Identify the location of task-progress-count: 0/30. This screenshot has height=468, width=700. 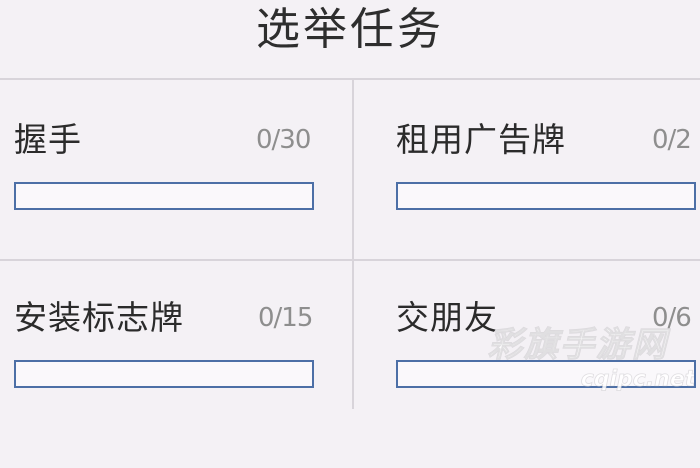
(283, 140).